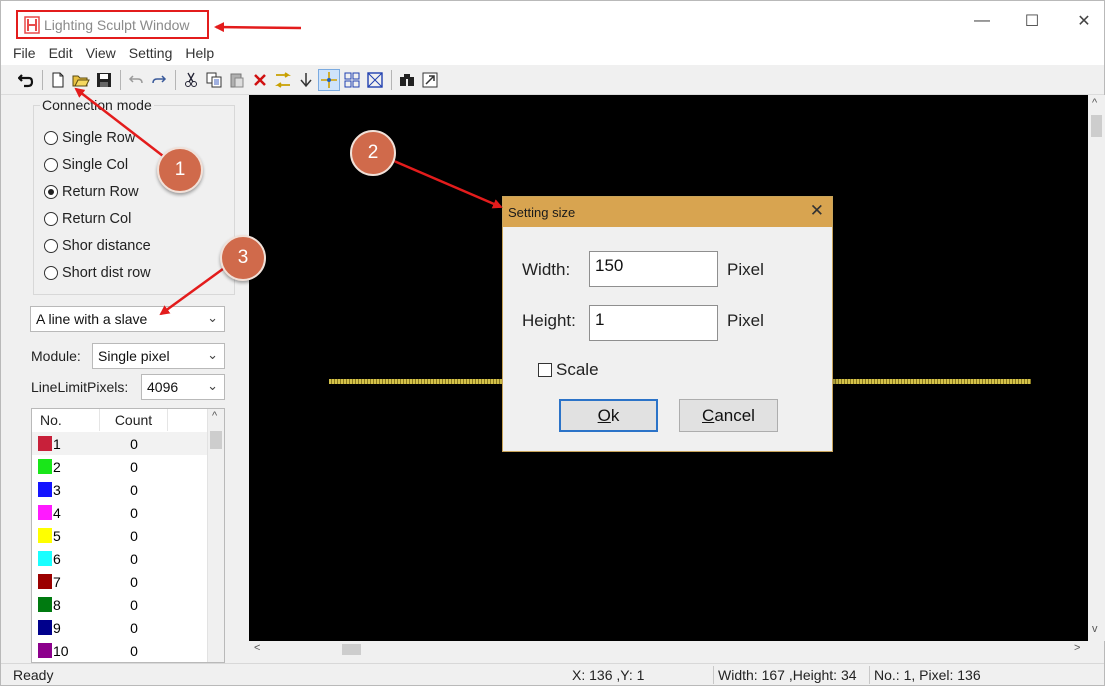  I want to click on radio-shor-distance: Shor distance, so click(97, 246).